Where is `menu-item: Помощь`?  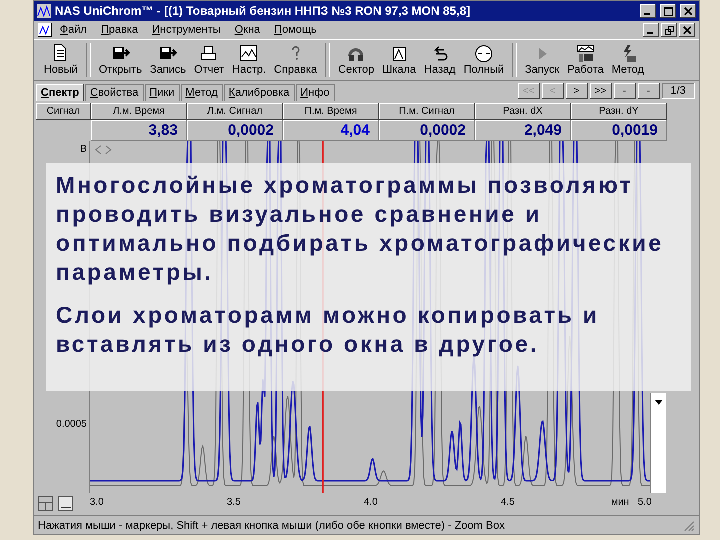 menu-item: Помощь is located at coordinates (295, 30).